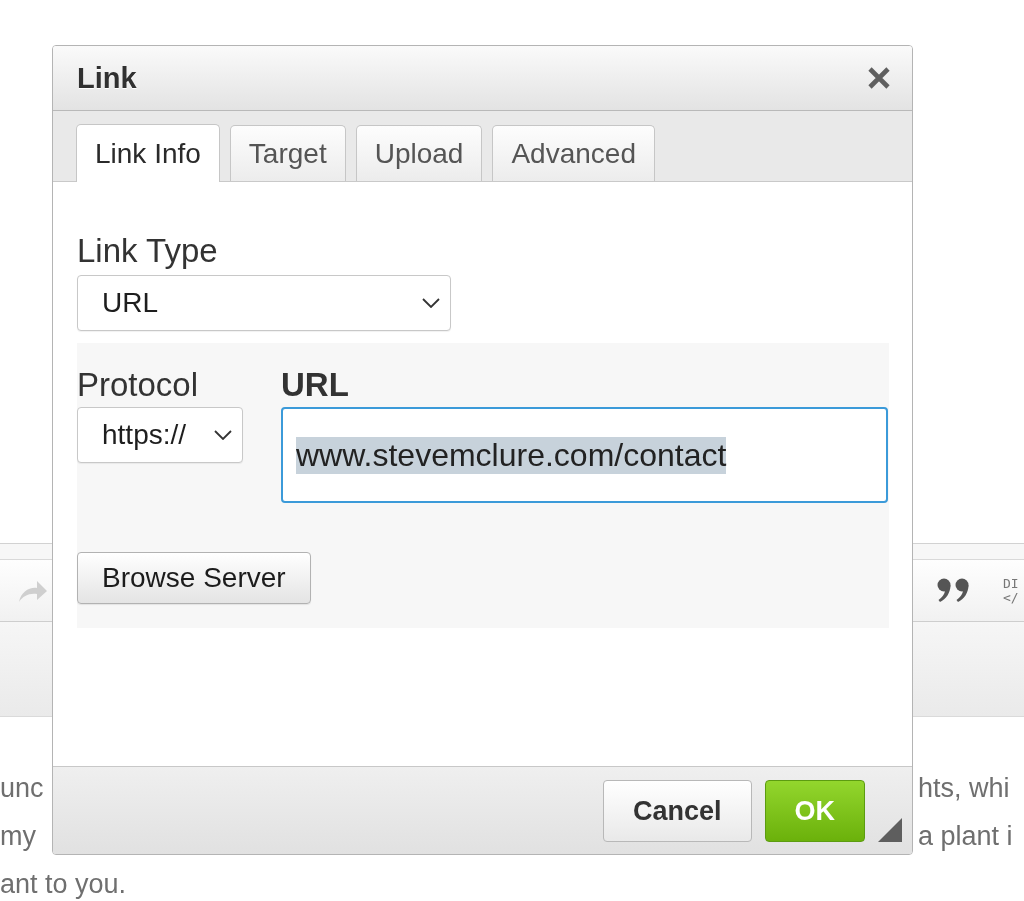 This screenshot has height=901, width=1024. I want to click on browse-server-button: Browse Server, so click(194, 578).